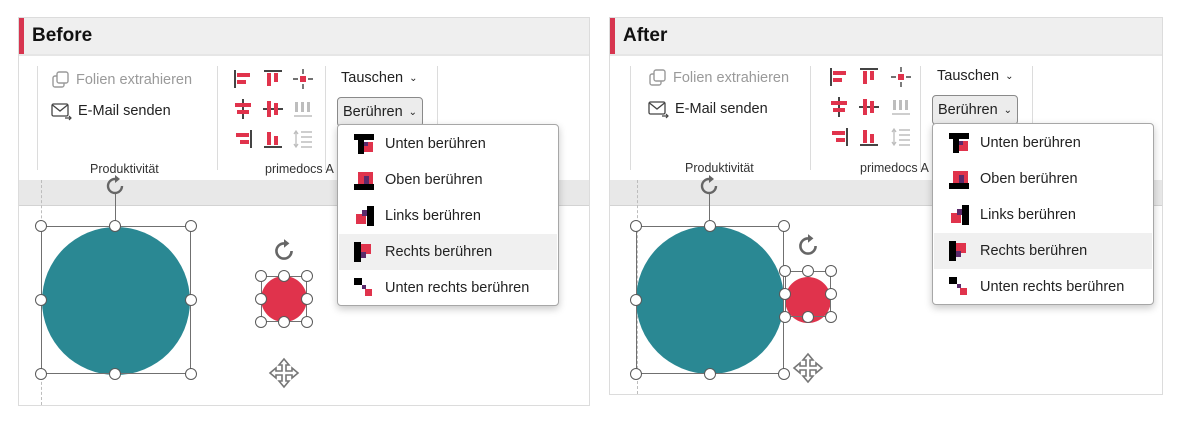 The height and width of the screenshot is (424, 1181). I want to click on group-label-primedocs: primedocs A, so click(894, 168).